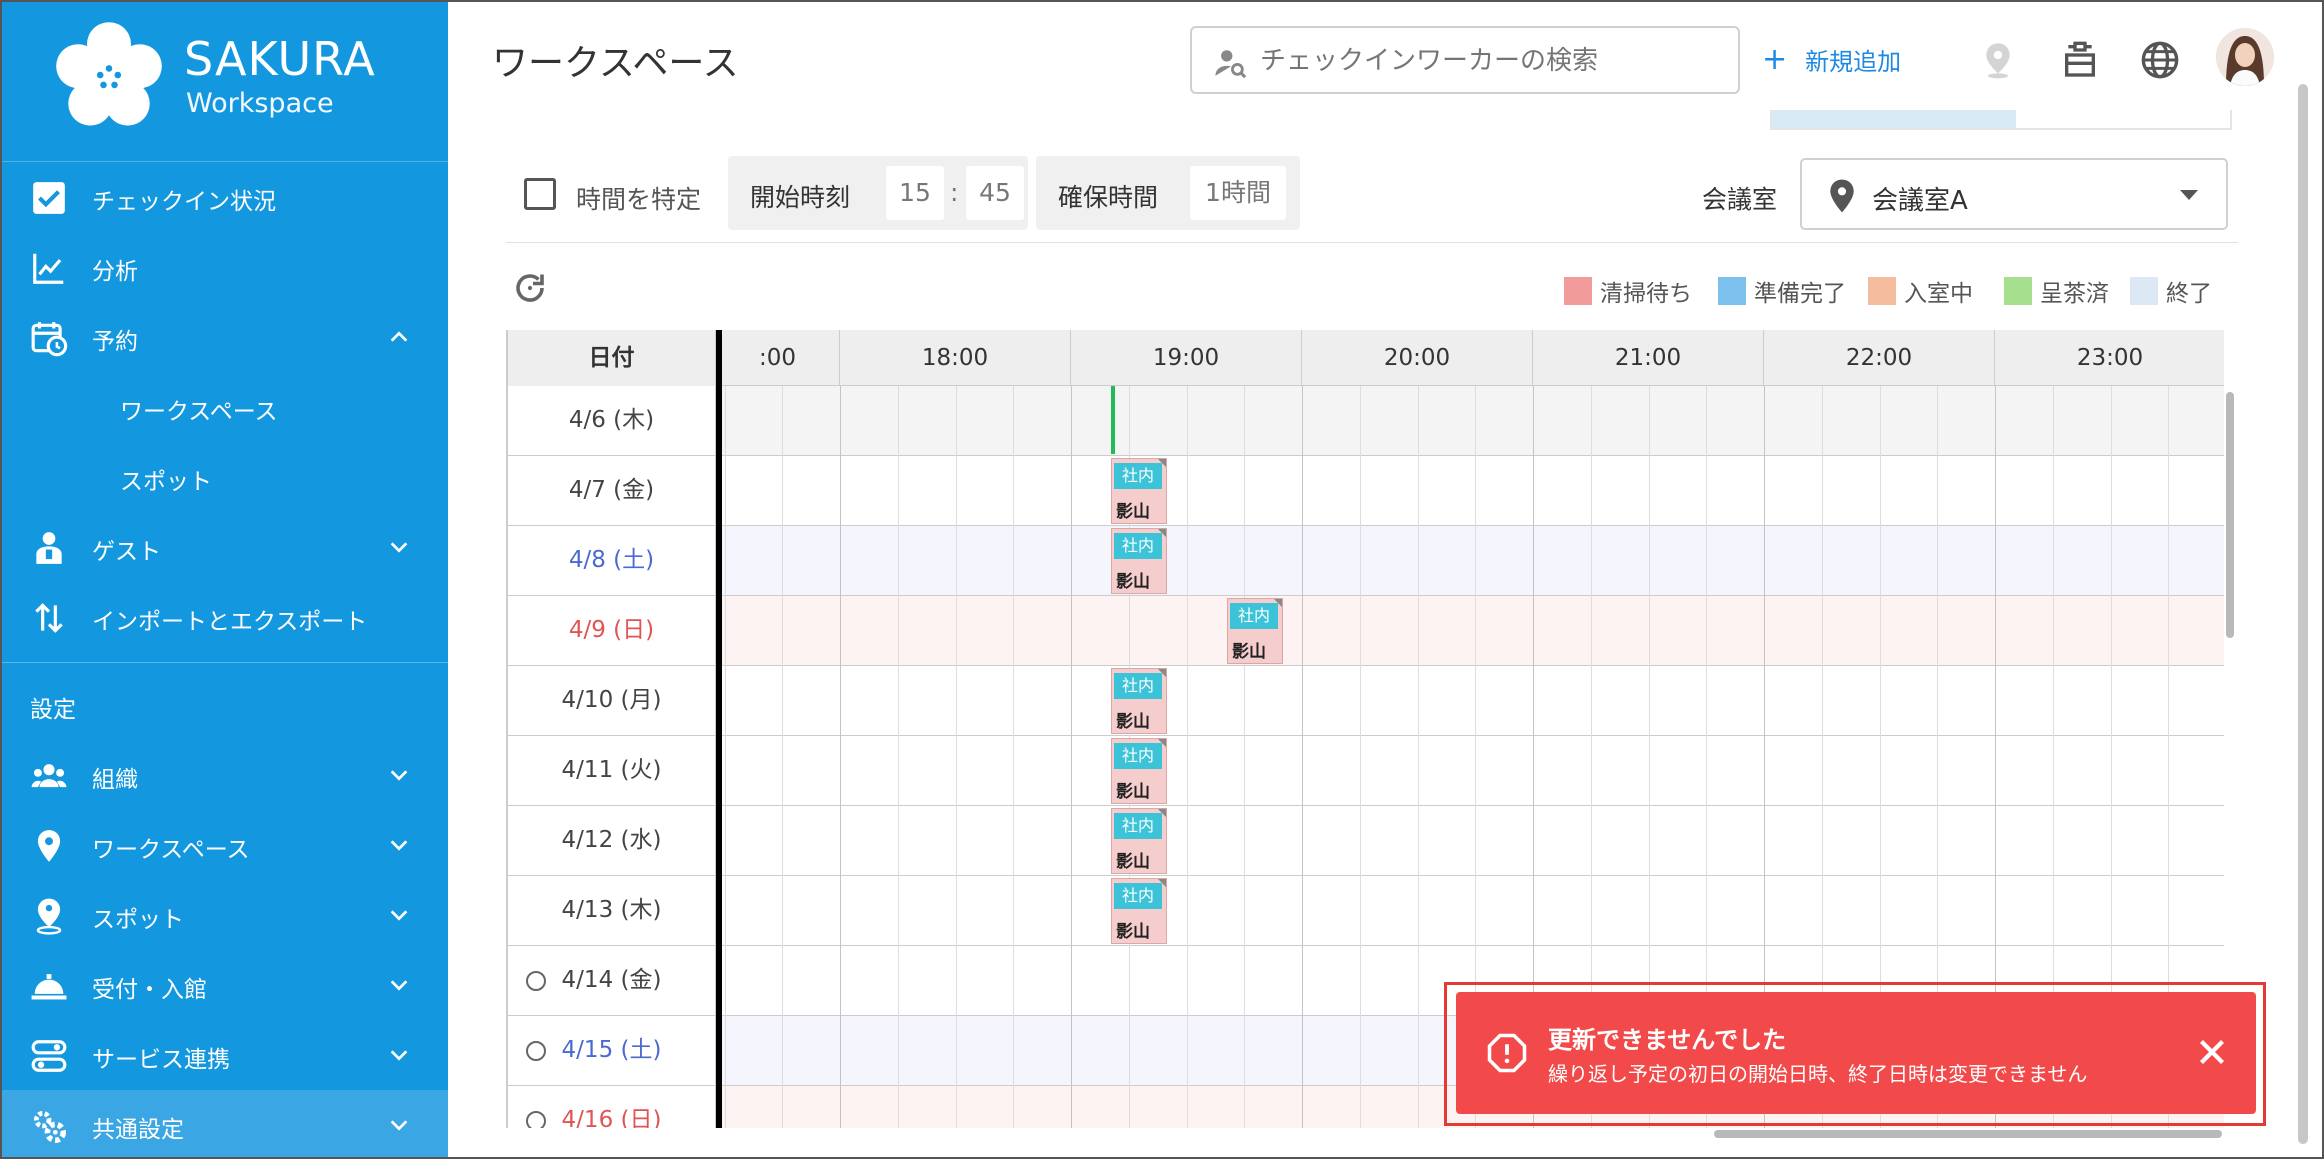  Describe the element at coordinates (612, 358) in the screenshot. I see `date-column-header: 日付` at that location.